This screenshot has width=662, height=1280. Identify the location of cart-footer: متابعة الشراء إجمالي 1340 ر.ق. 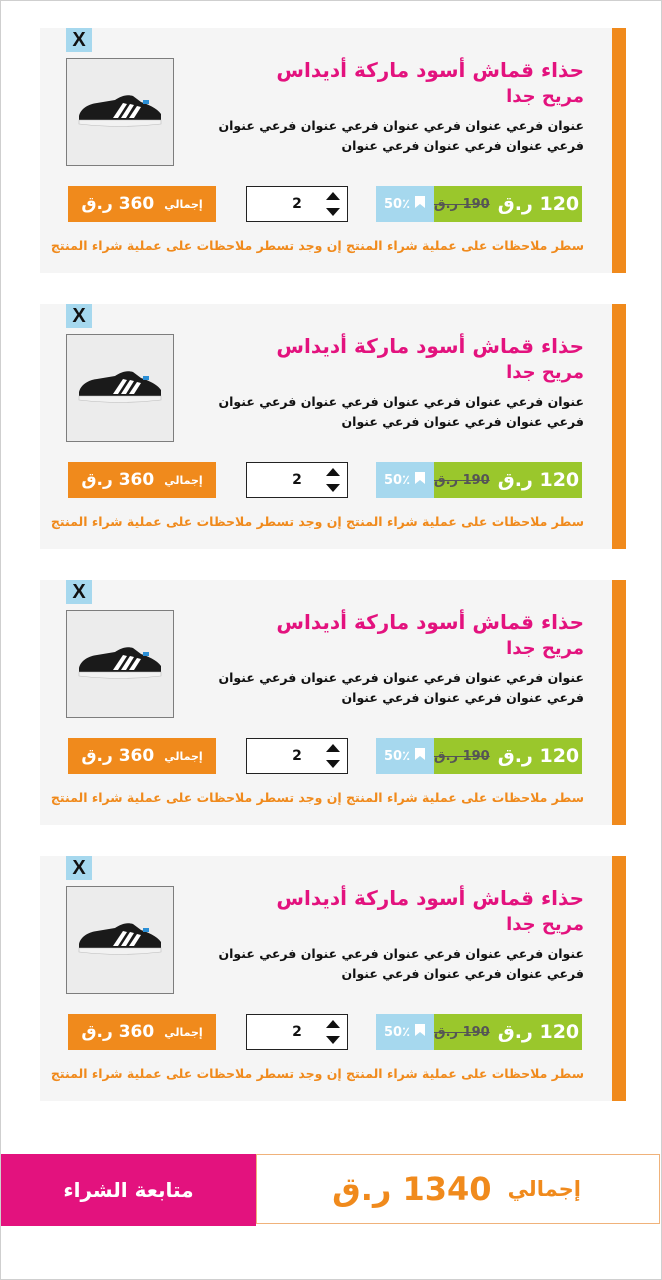
(331, 1190).